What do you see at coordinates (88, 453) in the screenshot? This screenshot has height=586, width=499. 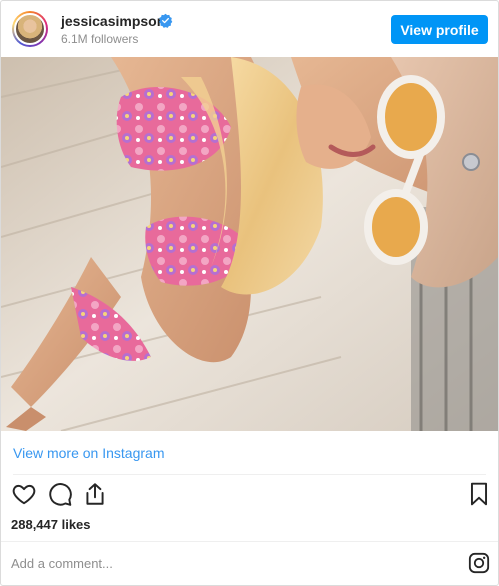 I see `view-more-on-instagram-link: View more on Instagram` at bounding box center [88, 453].